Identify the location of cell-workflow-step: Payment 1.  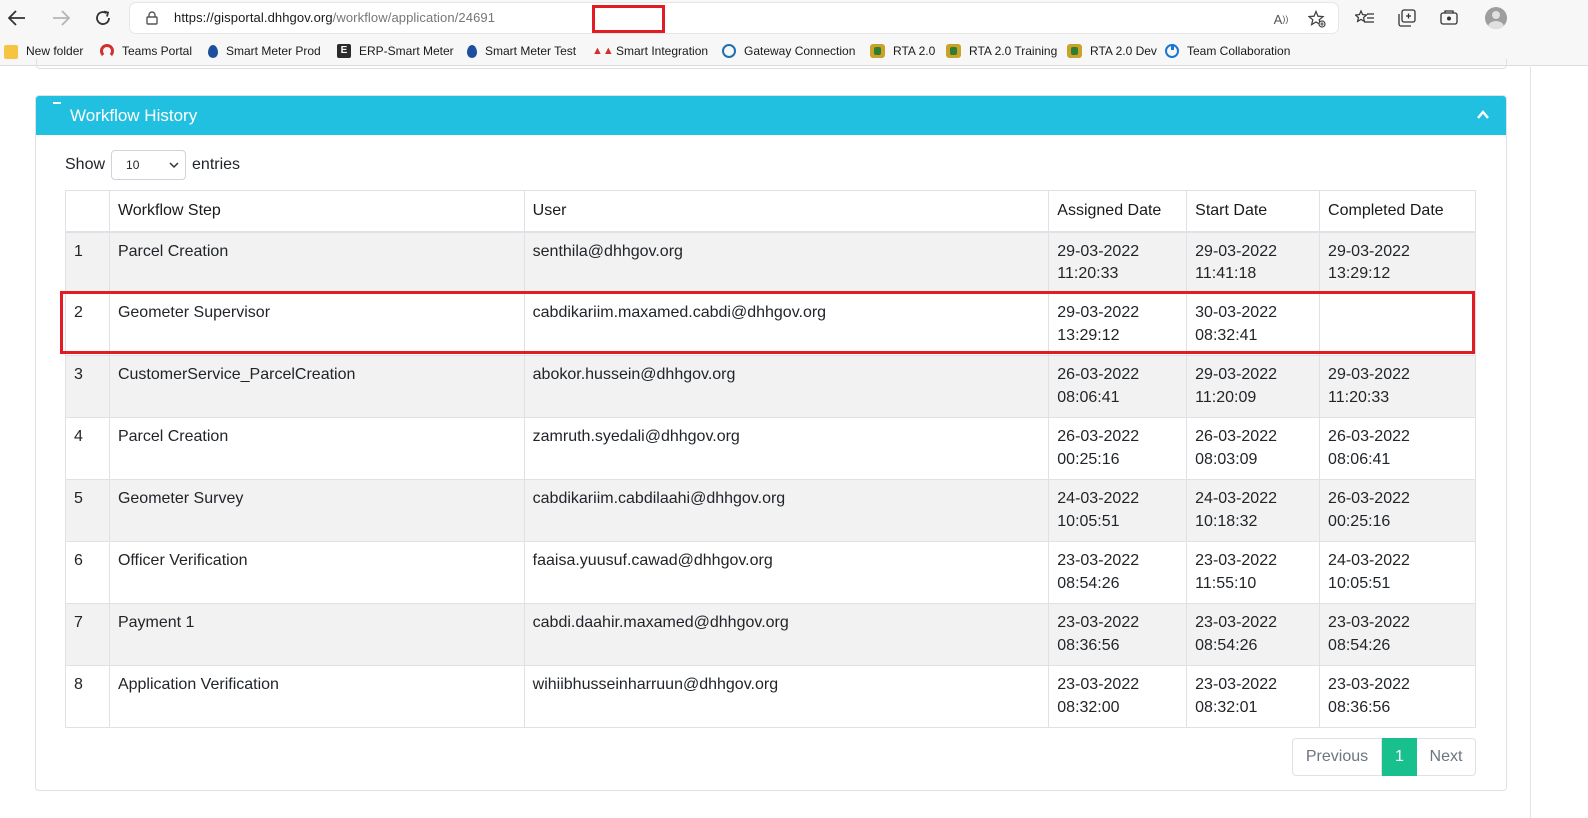
(316, 634).